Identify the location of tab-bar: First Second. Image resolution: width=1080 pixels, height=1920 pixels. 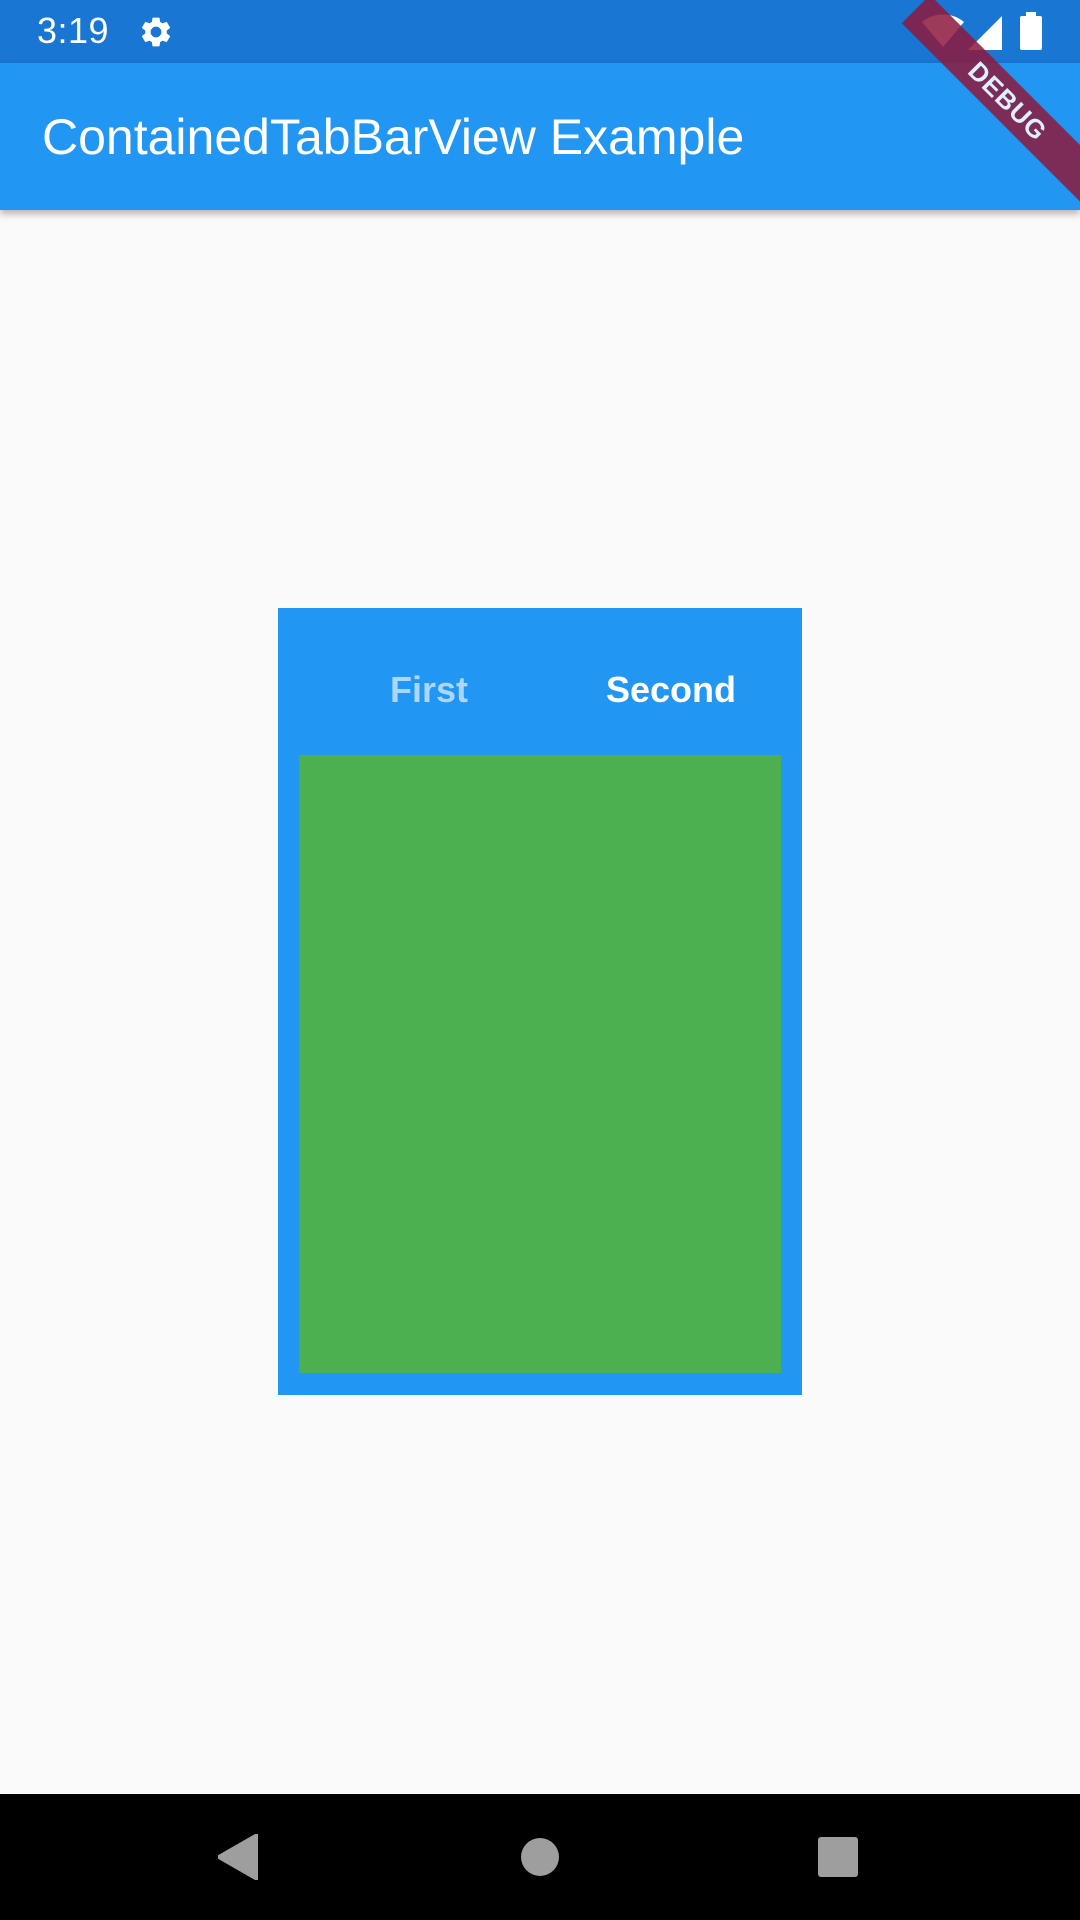
(540, 681).